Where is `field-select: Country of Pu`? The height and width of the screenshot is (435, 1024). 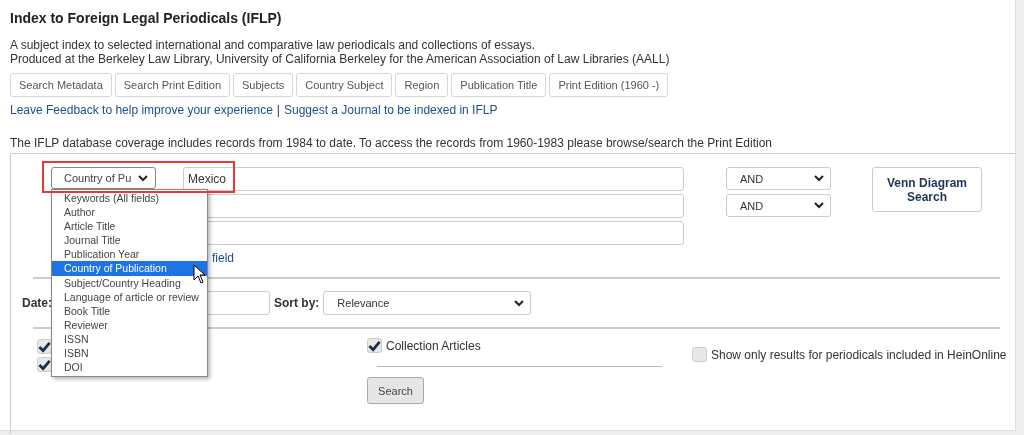 field-select: Country of Pu is located at coordinates (103, 178).